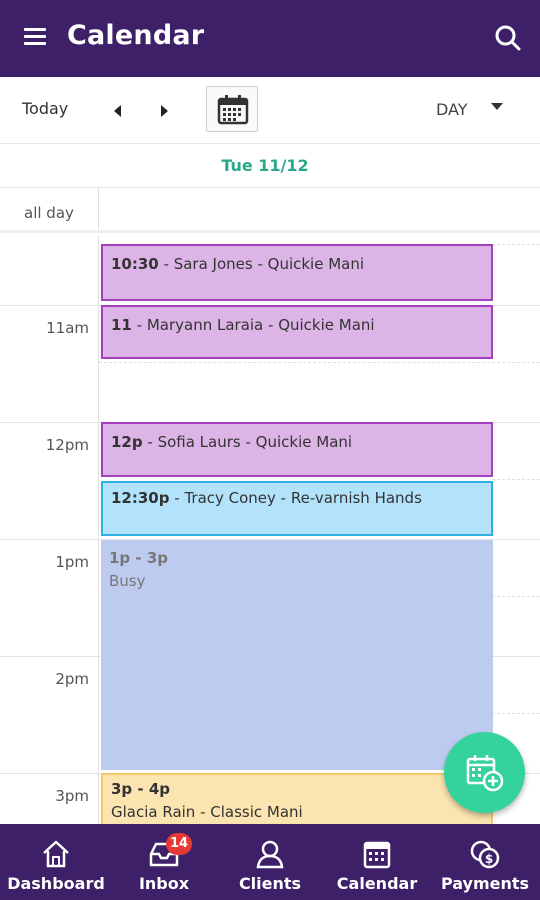 This screenshot has height=900, width=540. What do you see at coordinates (56, 883) in the screenshot?
I see `nav-label: Dashboard` at bounding box center [56, 883].